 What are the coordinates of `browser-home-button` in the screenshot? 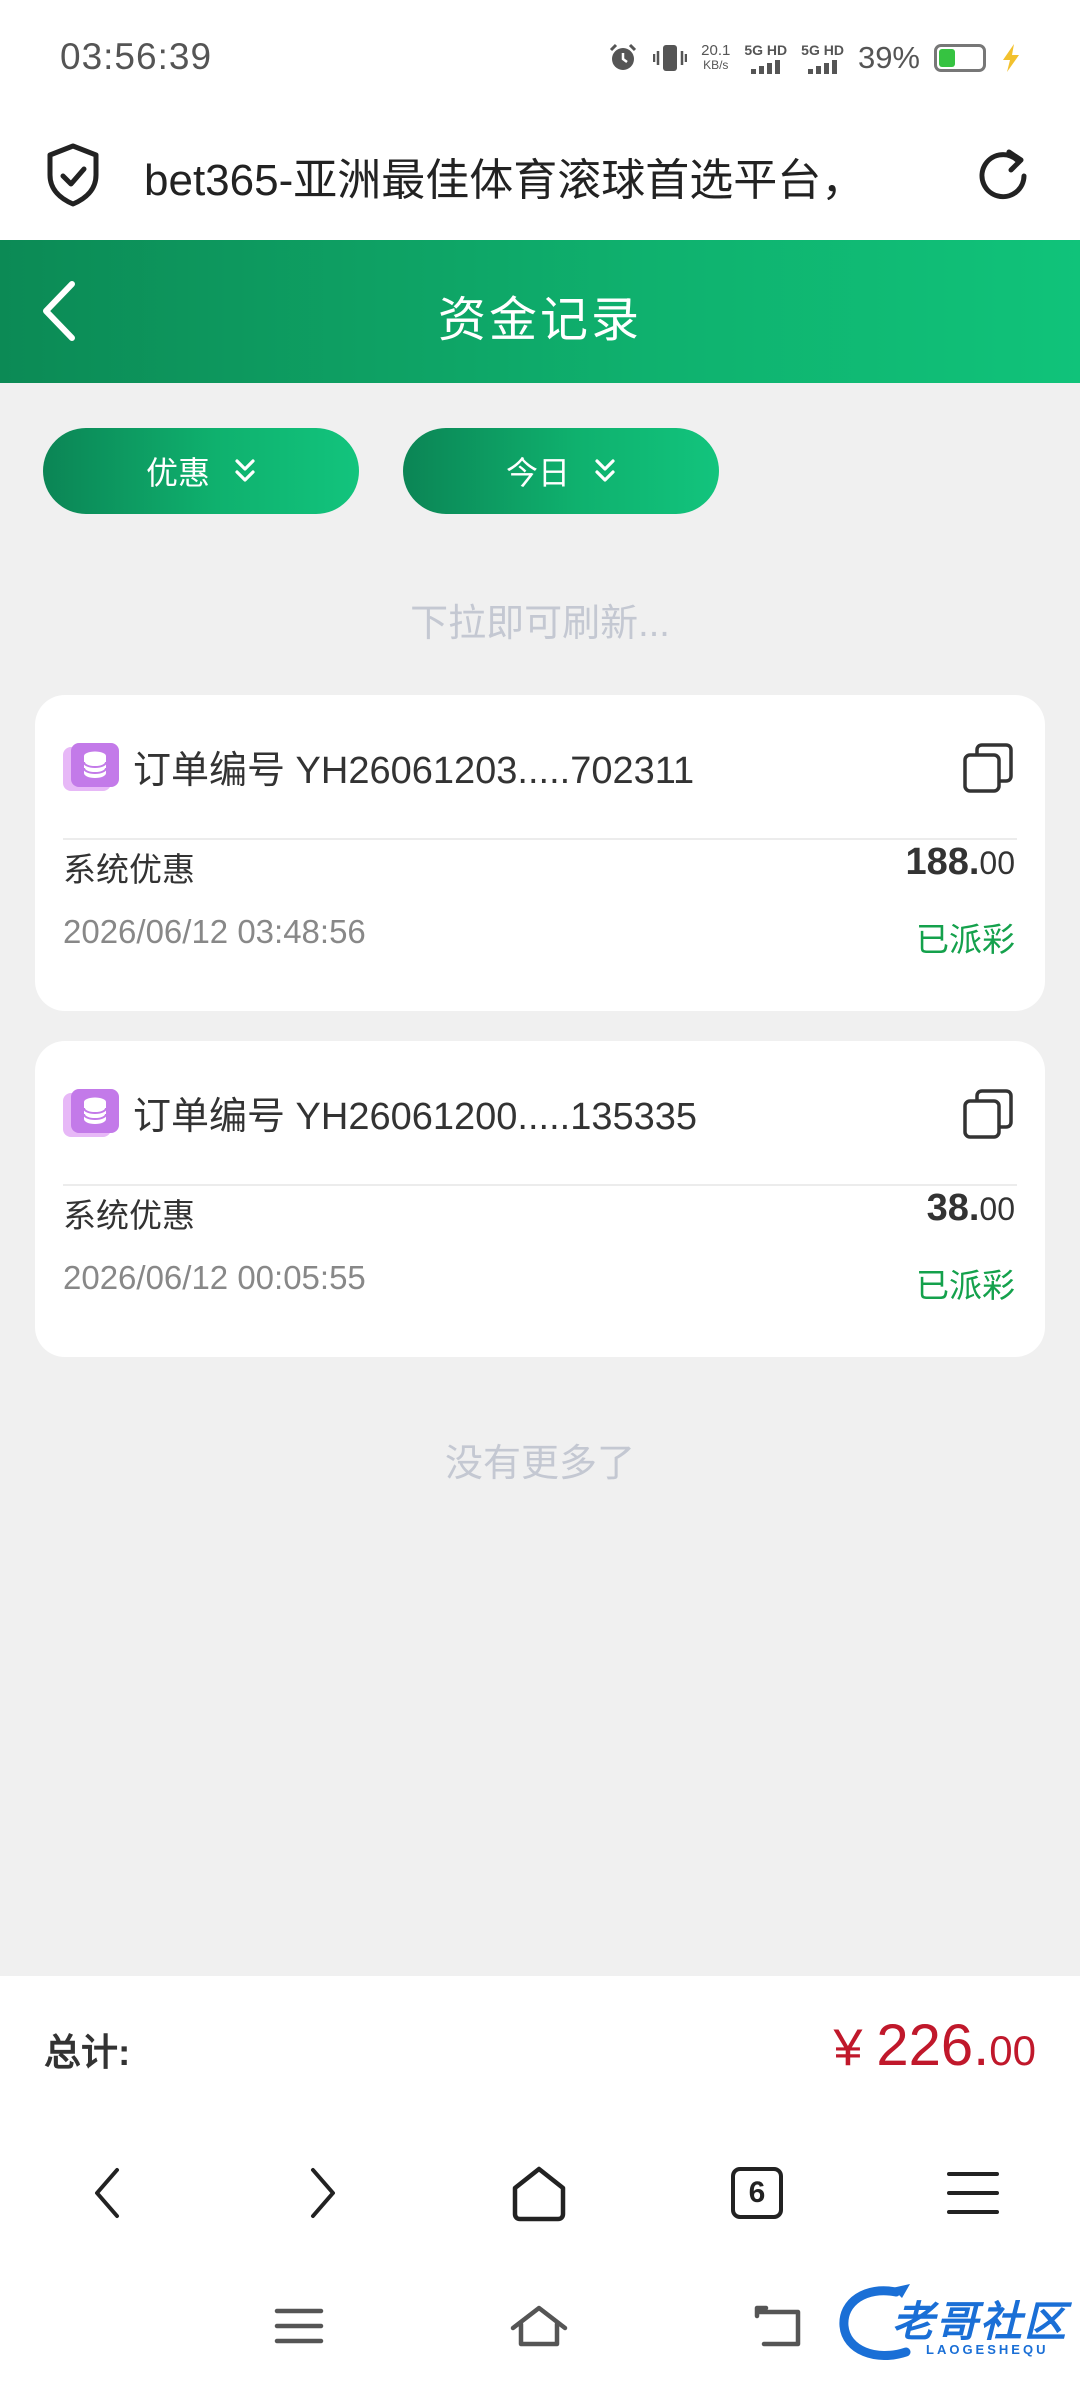 It's located at (539, 2193).